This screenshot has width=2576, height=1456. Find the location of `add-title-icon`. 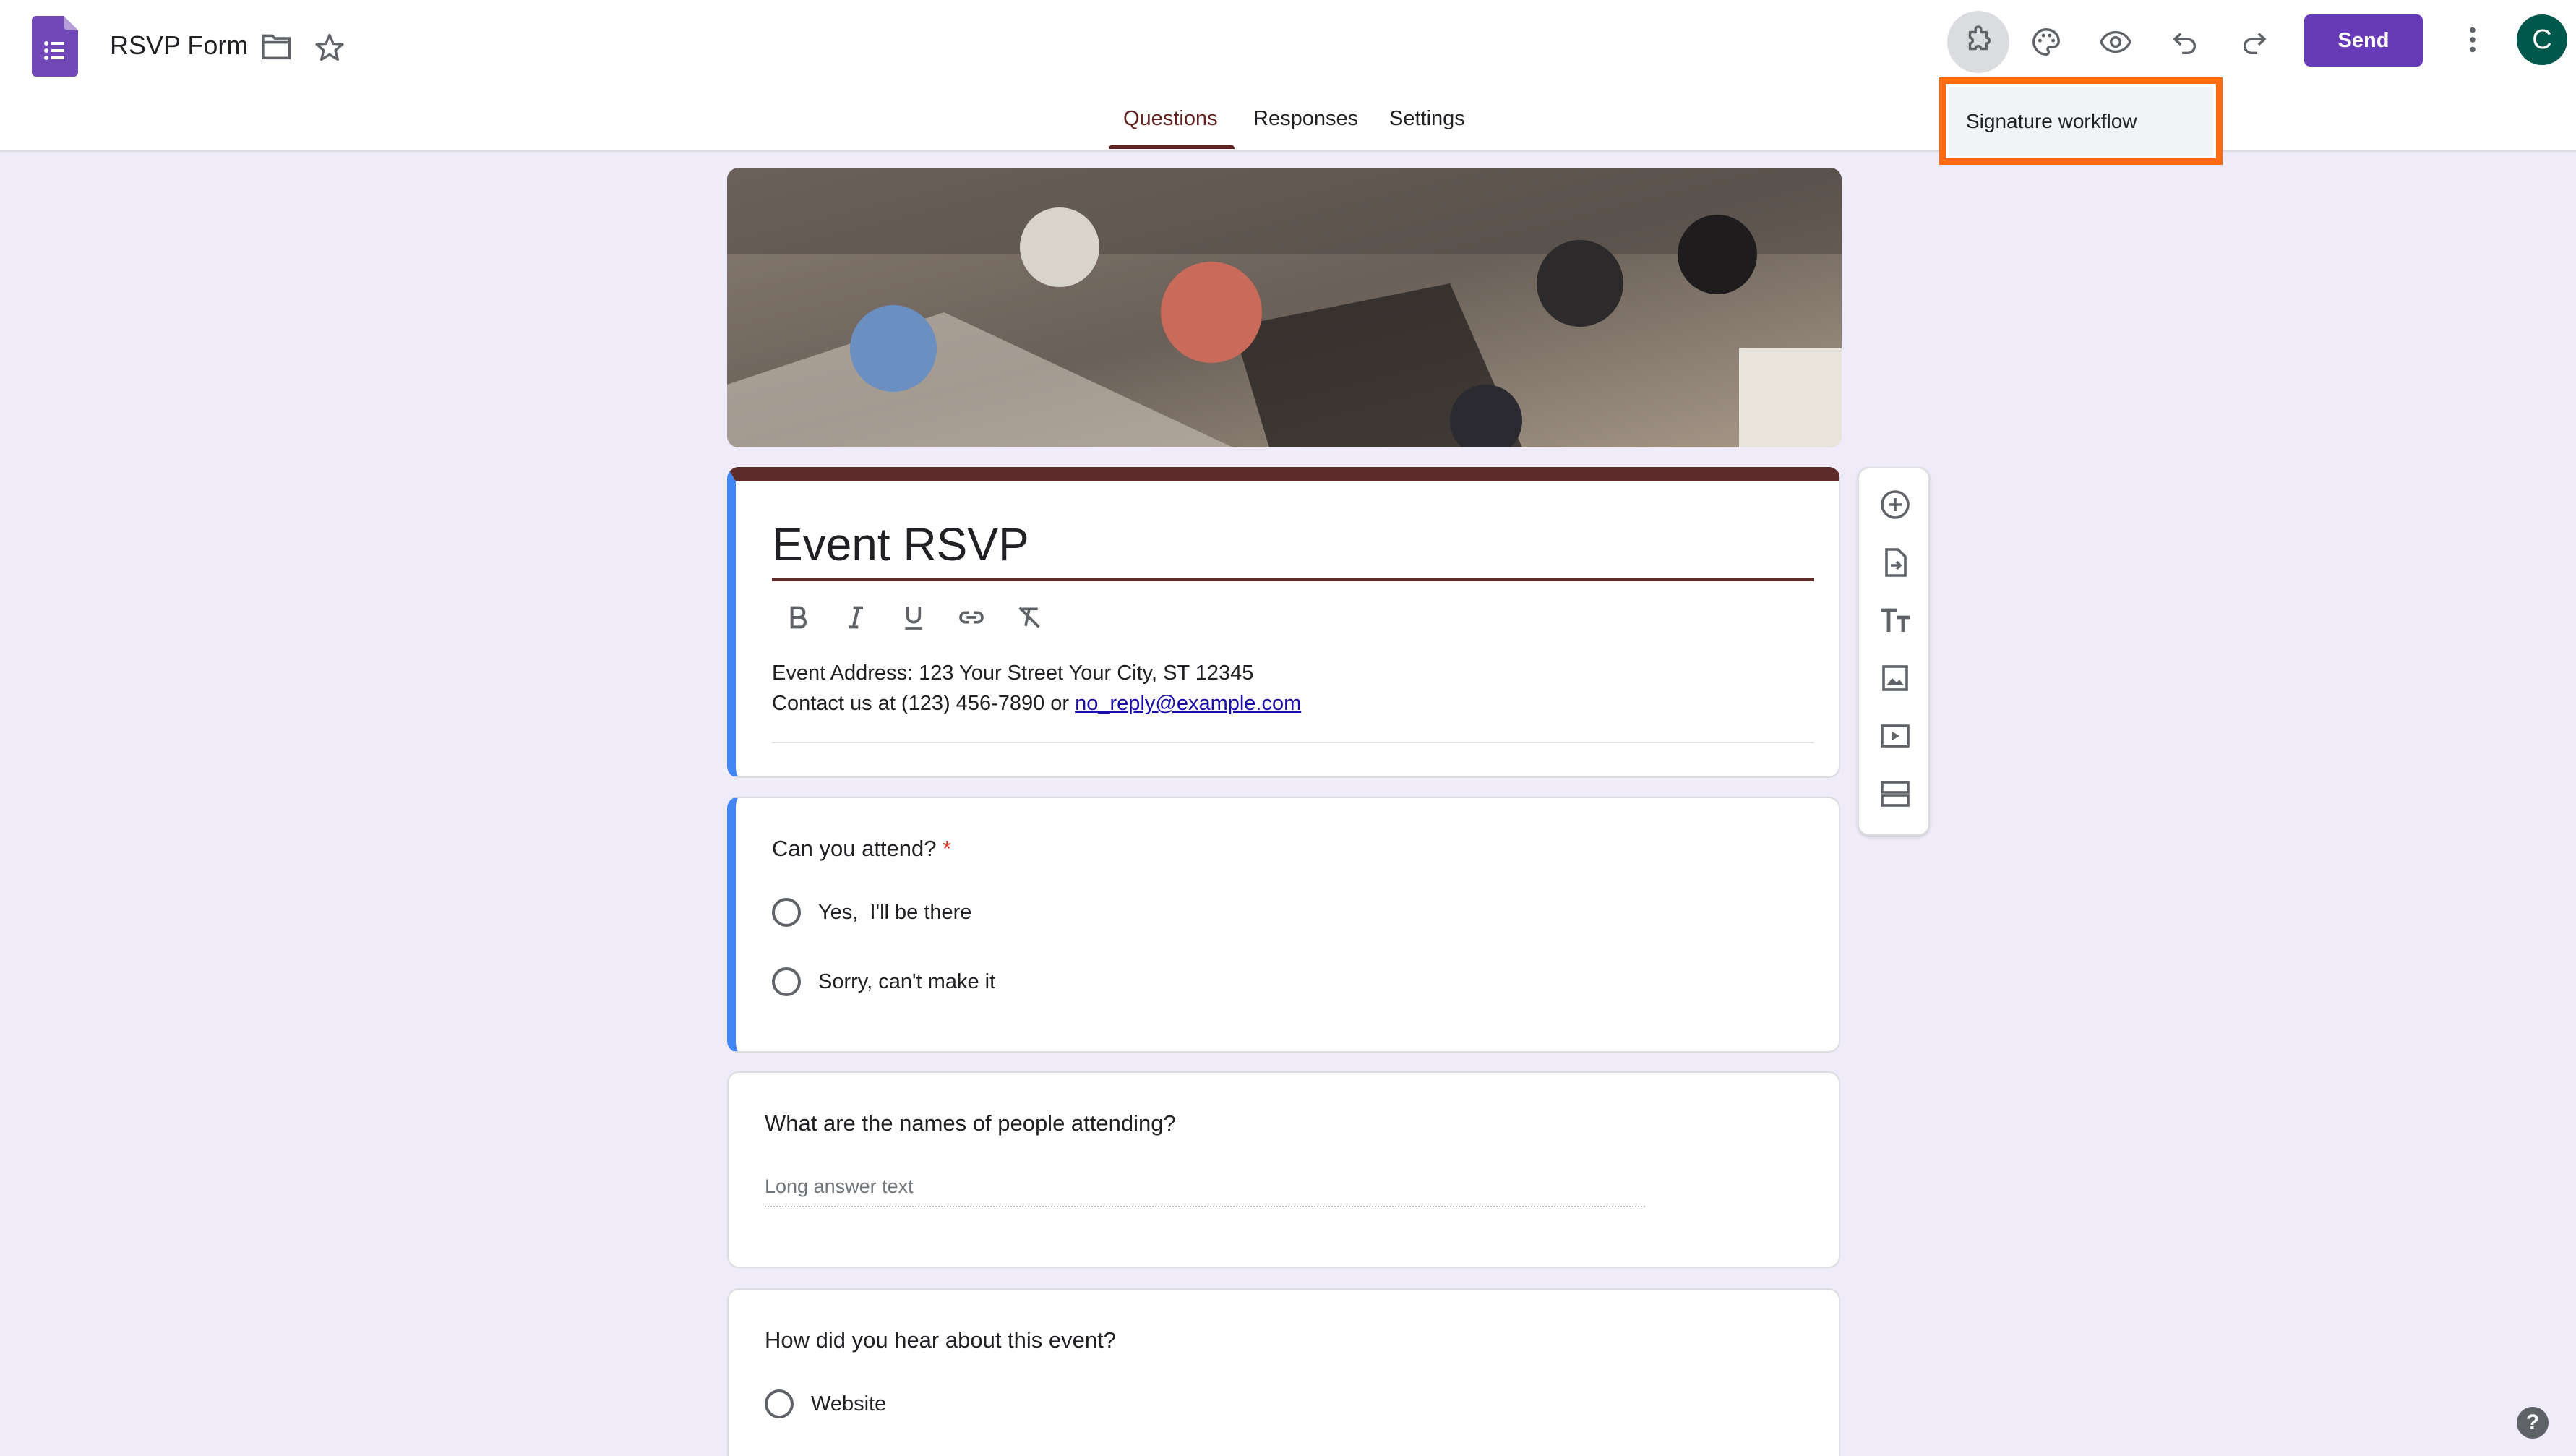

add-title-icon is located at coordinates (1895, 620).